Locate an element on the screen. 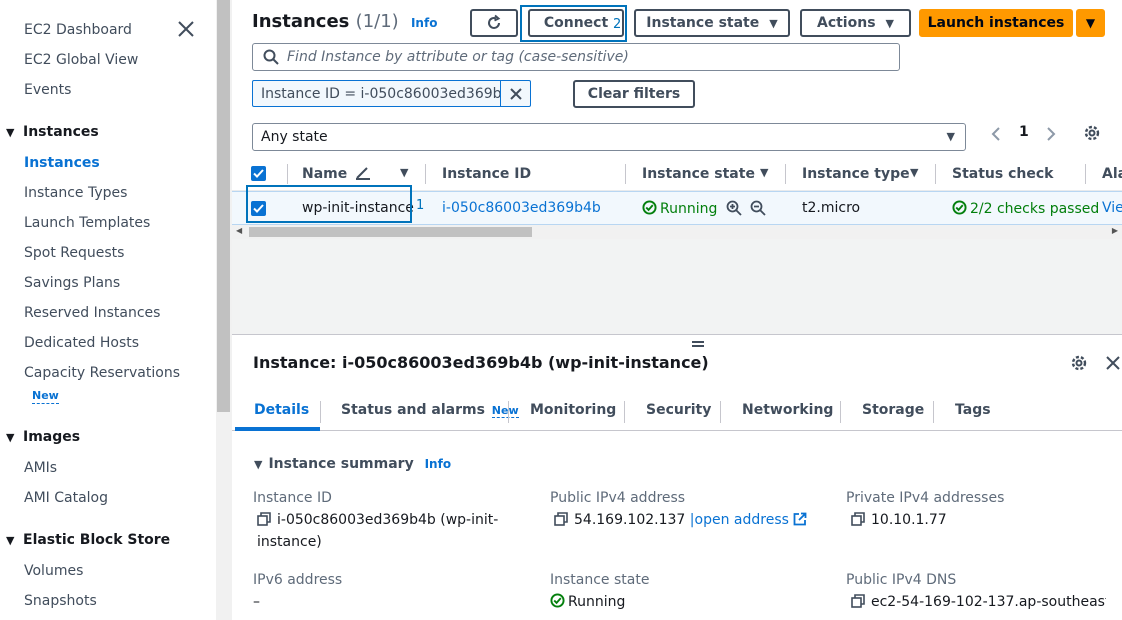 The height and width of the screenshot is (620, 1122). sidebar-item-ami-catalog: AMI Catalog is located at coordinates (66, 498).